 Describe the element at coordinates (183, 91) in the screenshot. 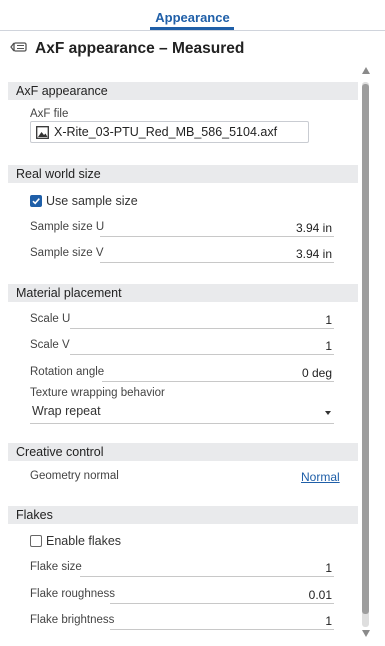

I see `section-header-axf-appearance: AxF appearance` at that location.